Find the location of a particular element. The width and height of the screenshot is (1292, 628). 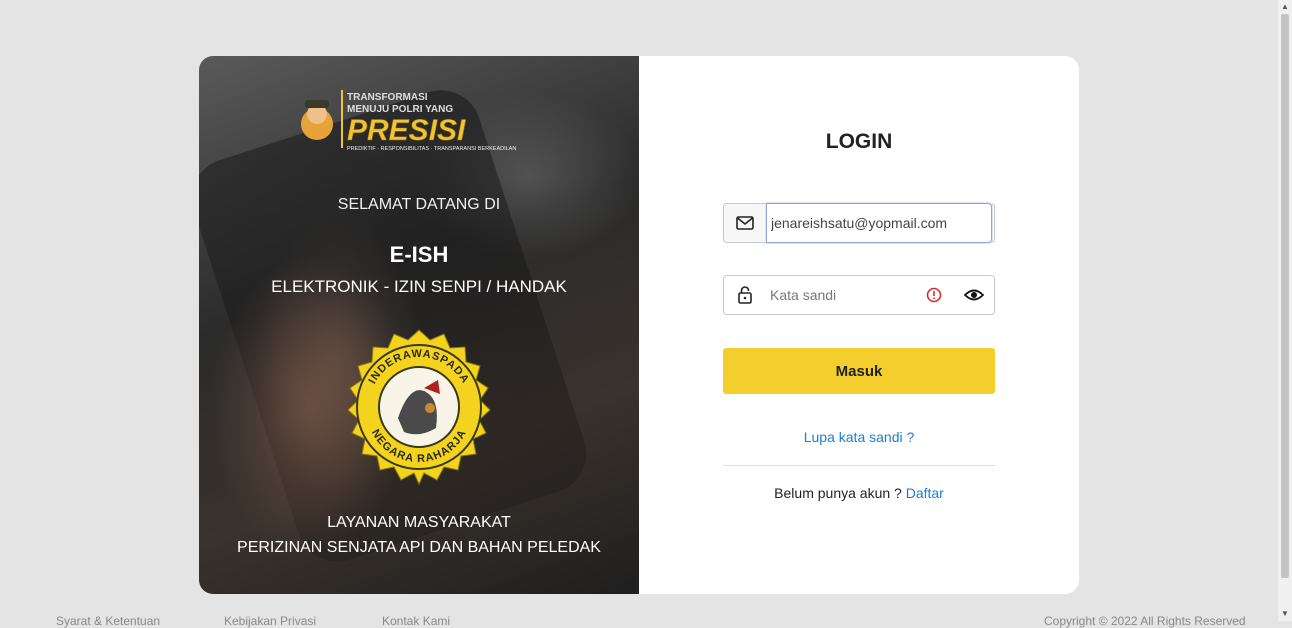

logo-line1: TRANSFORMASI is located at coordinates (387, 97).